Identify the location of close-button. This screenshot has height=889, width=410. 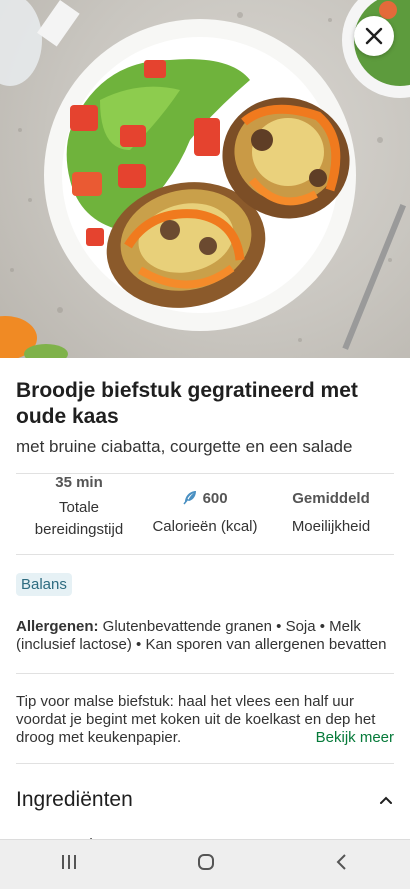
(374, 36).